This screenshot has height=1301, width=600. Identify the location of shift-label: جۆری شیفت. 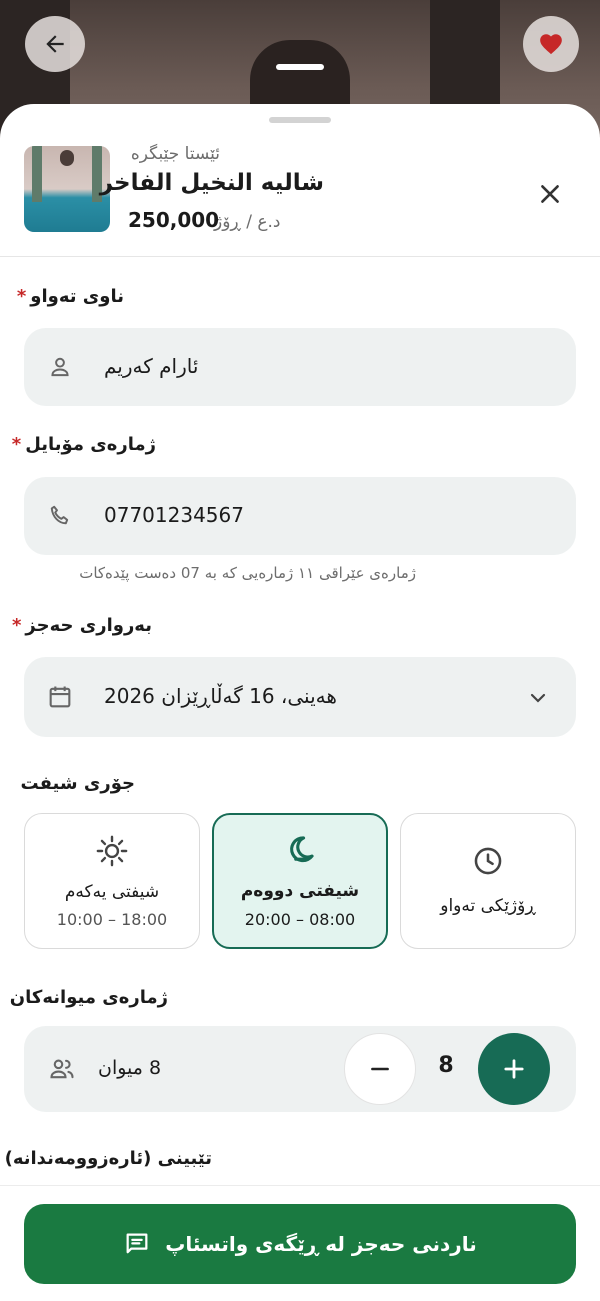
(77, 783).